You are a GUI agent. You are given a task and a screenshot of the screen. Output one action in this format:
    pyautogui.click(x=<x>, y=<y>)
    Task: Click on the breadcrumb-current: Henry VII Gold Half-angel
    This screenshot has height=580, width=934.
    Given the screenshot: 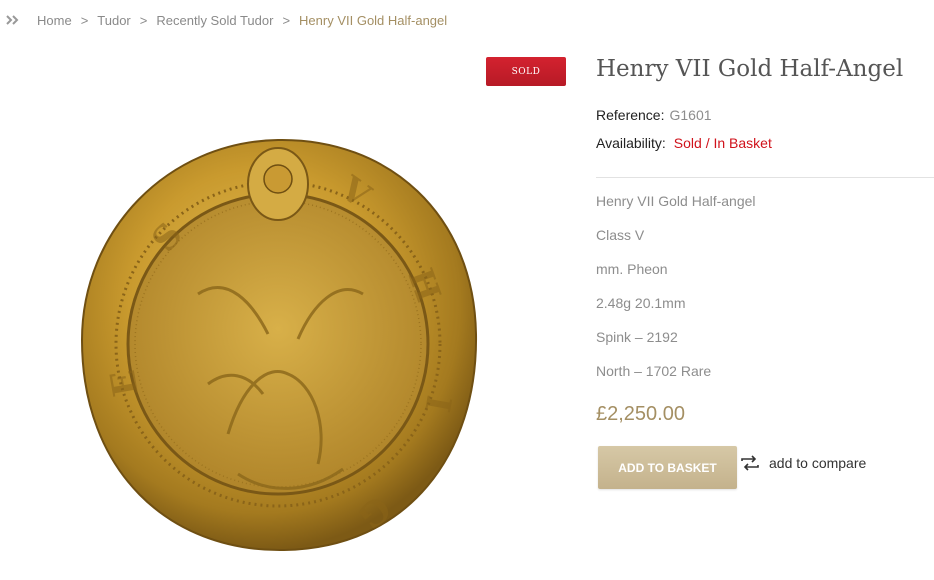 What is the action you would take?
    pyautogui.click(x=373, y=20)
    